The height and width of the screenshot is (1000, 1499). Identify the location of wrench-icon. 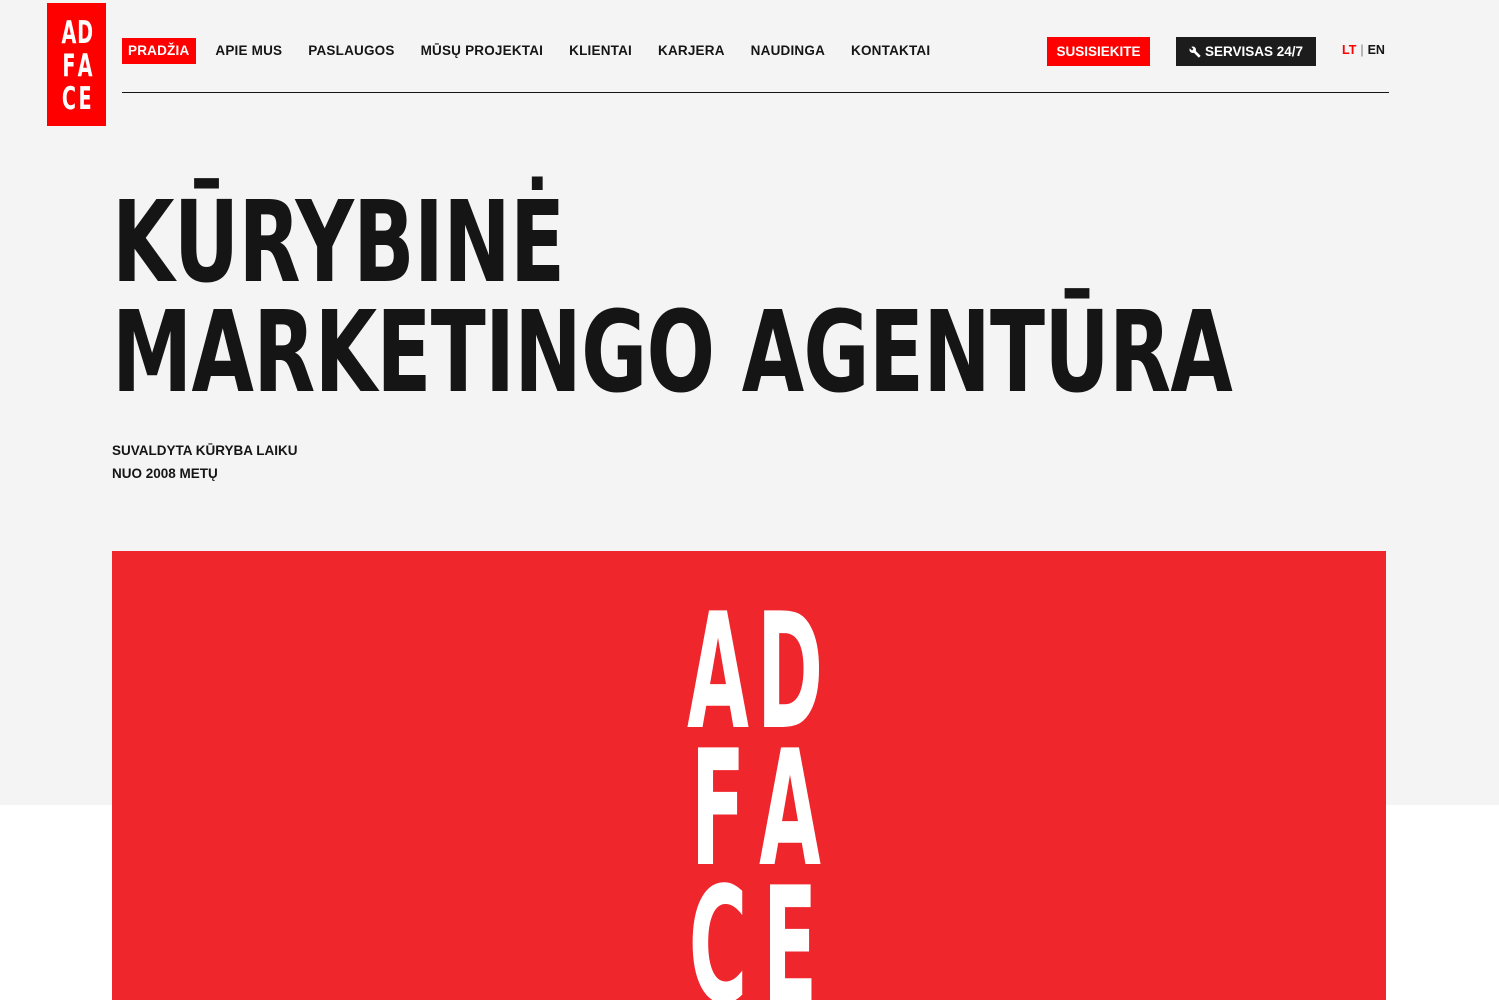
(1195, 51).